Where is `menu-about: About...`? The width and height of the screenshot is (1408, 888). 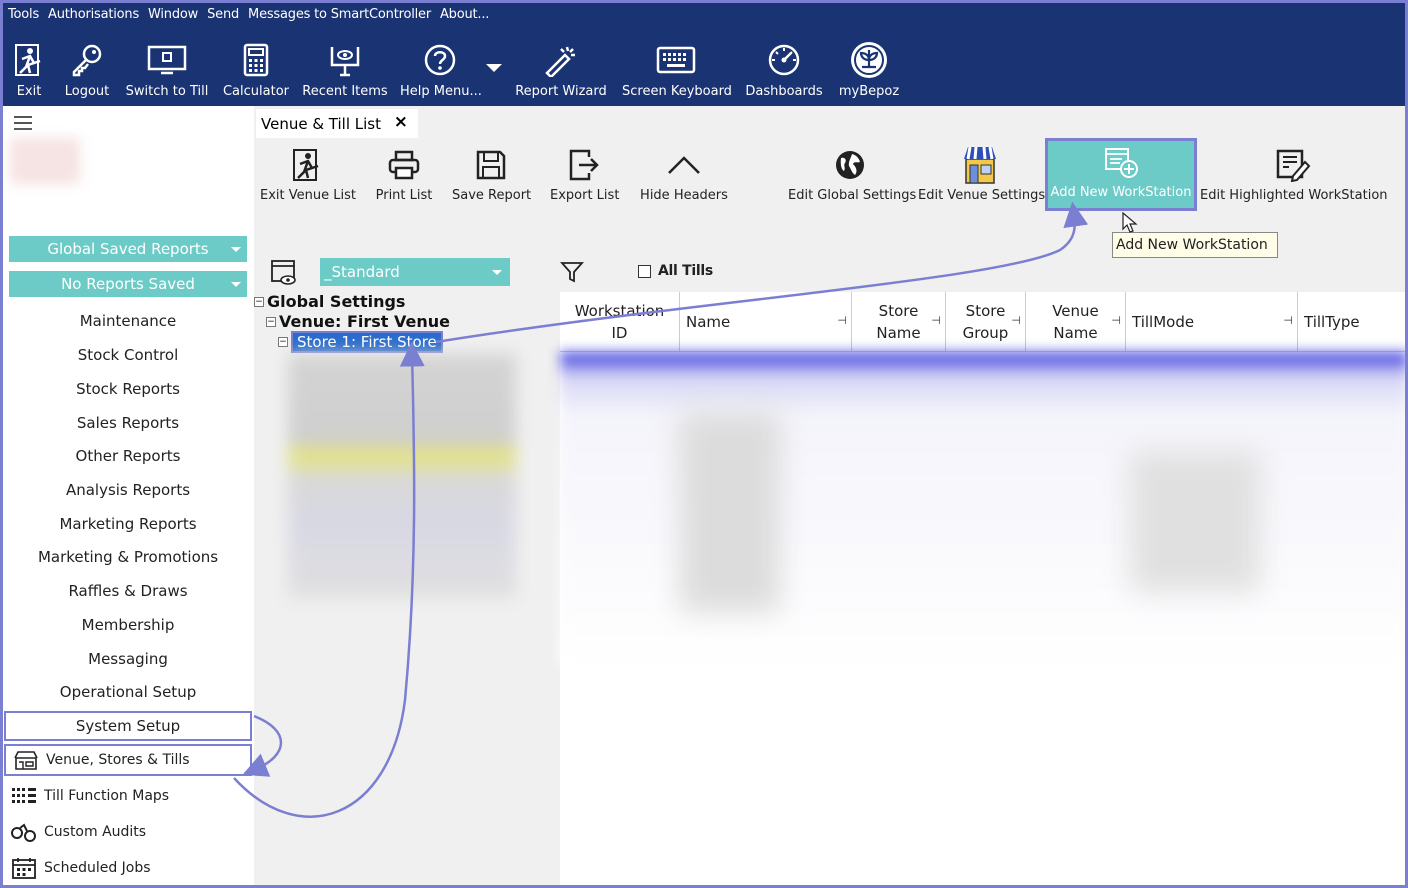 menu-about: About... is located at coordinates (464, 14).